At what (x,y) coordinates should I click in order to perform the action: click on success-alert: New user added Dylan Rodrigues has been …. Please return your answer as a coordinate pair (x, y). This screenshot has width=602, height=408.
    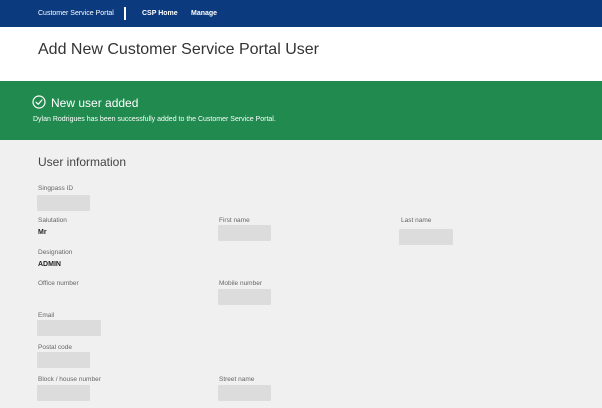
    Looking at the image, I should click on (301, 110).